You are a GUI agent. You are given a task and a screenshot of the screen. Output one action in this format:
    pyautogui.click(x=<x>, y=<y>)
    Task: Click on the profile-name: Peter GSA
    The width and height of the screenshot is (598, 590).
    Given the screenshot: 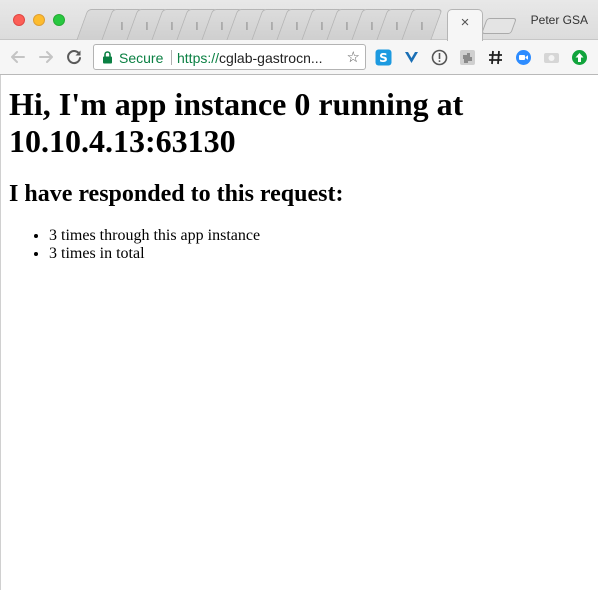 What is the action you would take?
    pyautogui.click(x=559, y=20)
    